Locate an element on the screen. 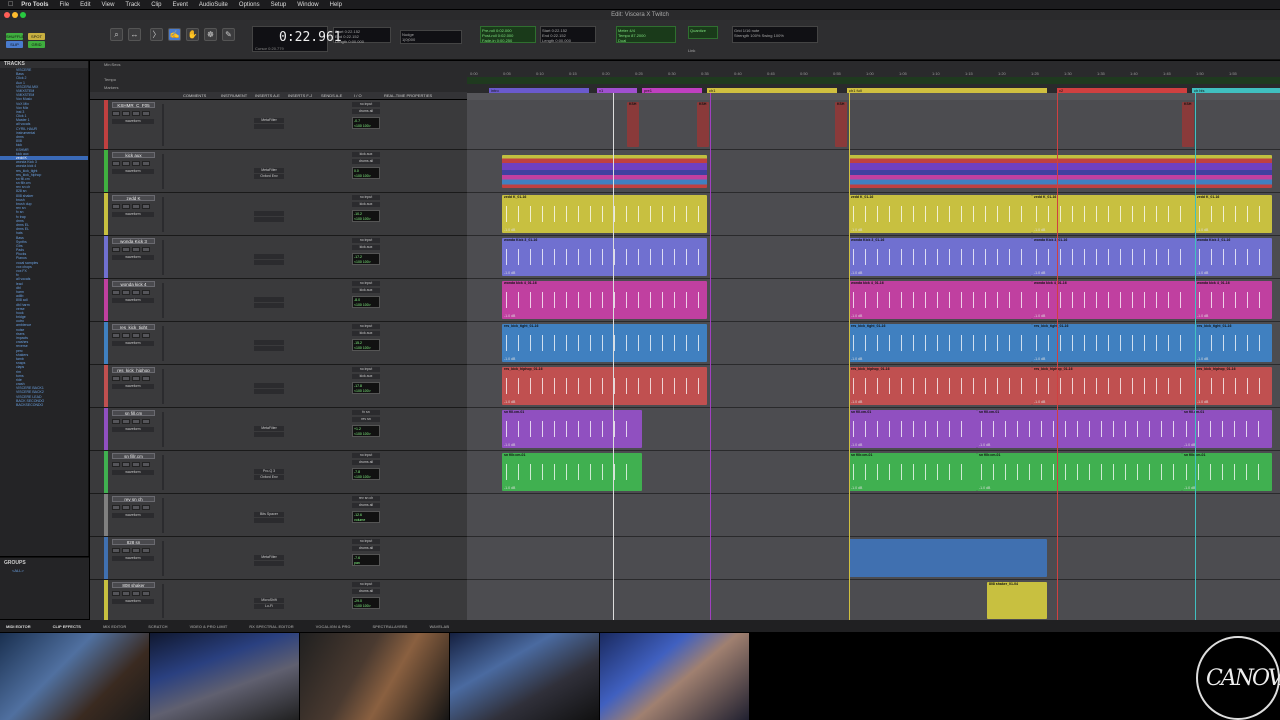  track-name: 828 sn is located at coordinates (133, 542).